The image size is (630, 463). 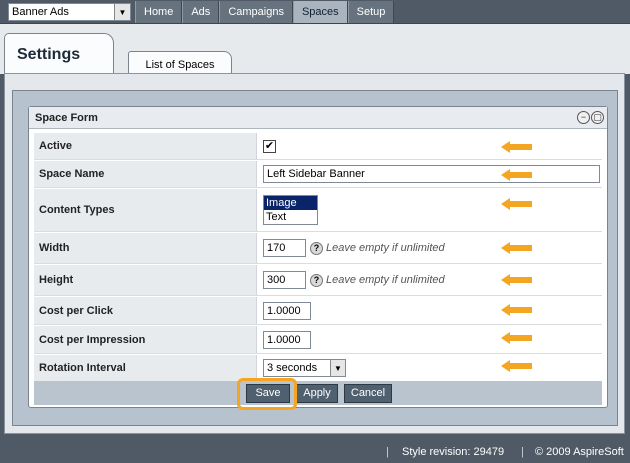 I want to click on label-cost-per-impression: Cost per Impression, so click(x=145, y=339).